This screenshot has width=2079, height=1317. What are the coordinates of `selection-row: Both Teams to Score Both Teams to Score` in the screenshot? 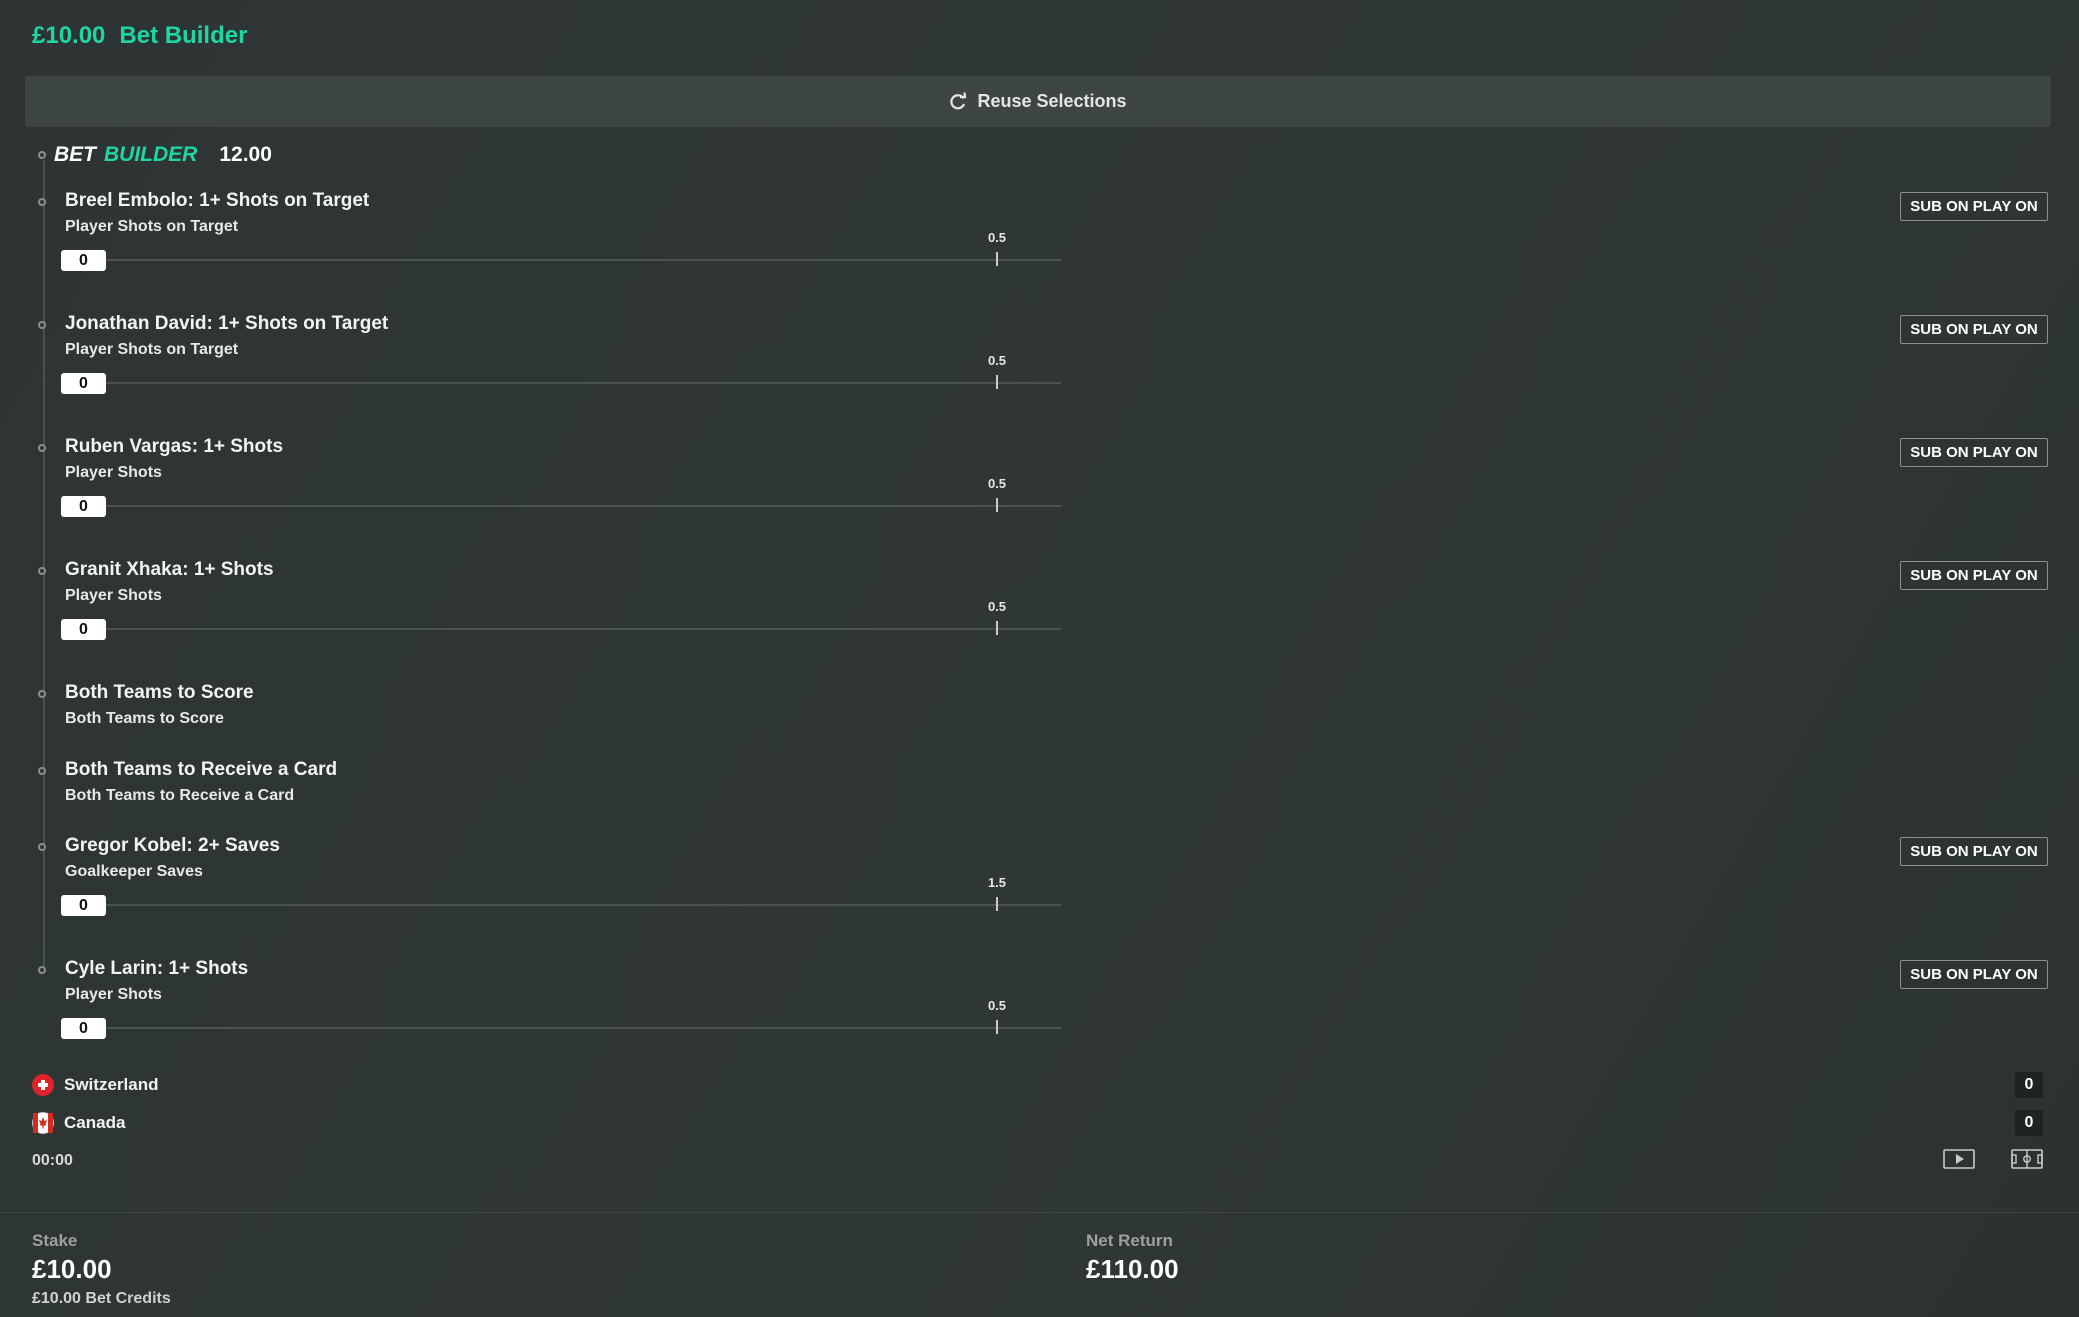 It's located at (1043, 712).